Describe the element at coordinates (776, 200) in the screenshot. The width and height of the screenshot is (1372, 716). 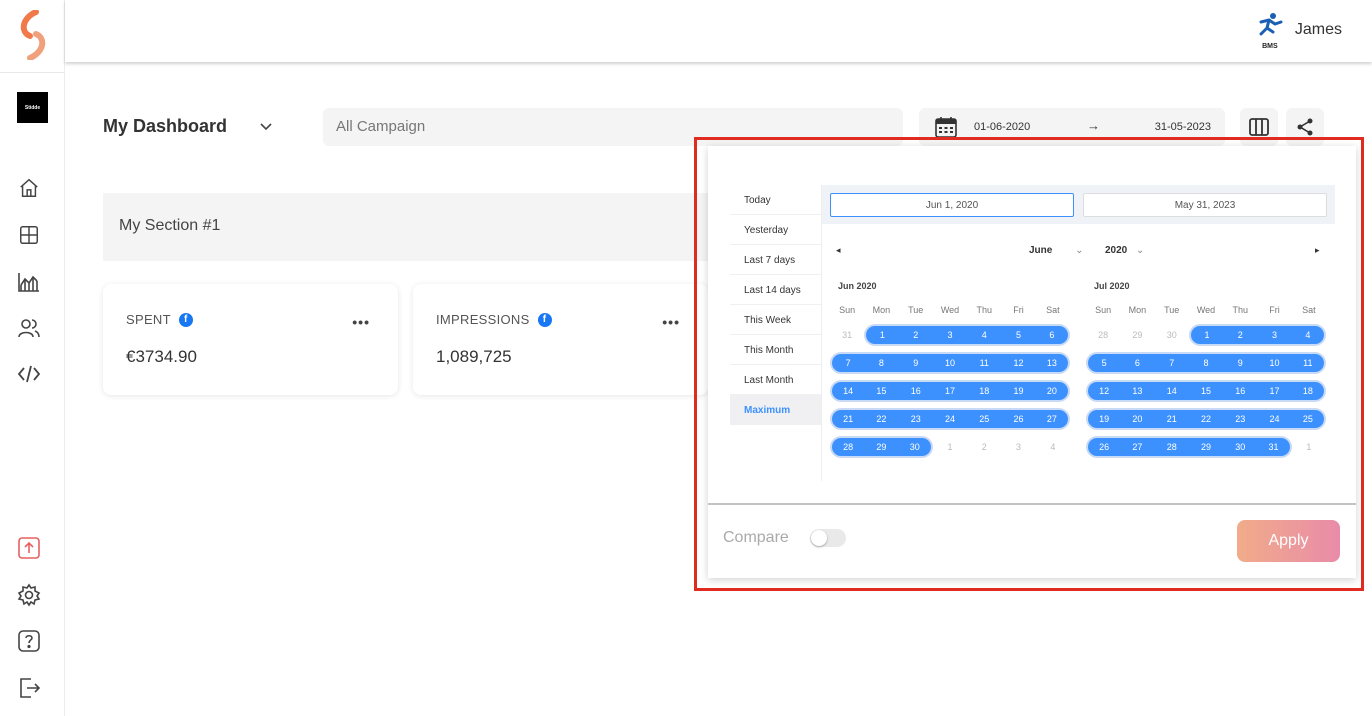
I see `preset-item: Today` at that location.